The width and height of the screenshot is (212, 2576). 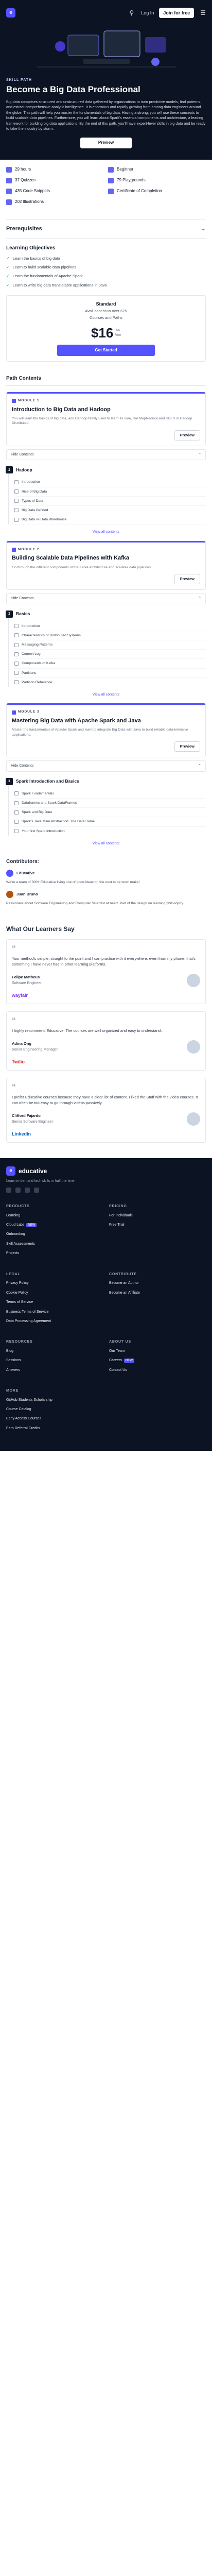 What do you see at coordinates (157, 1360) in the screenshot?
I see `footer-link: Careers NEW` at bounding box center [157, 1360].